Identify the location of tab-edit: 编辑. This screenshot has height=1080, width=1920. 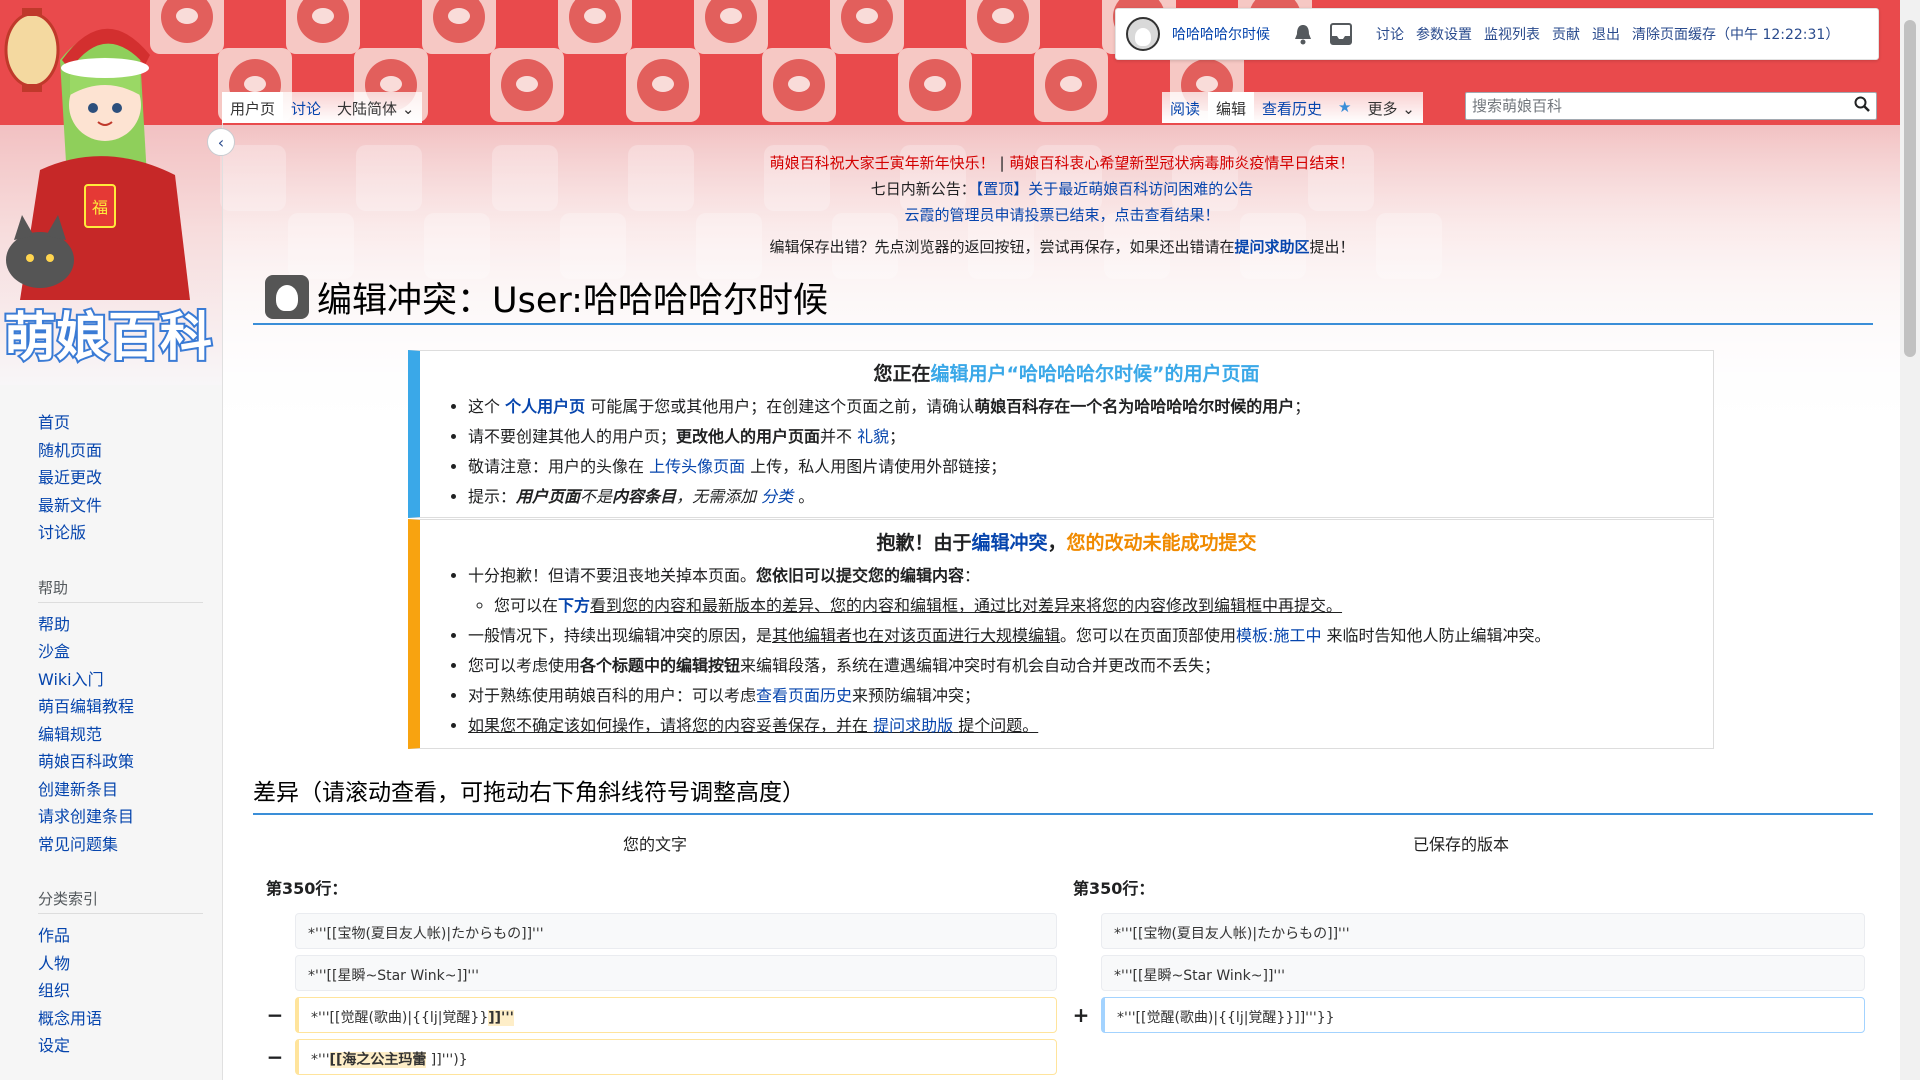
(1231, 107).